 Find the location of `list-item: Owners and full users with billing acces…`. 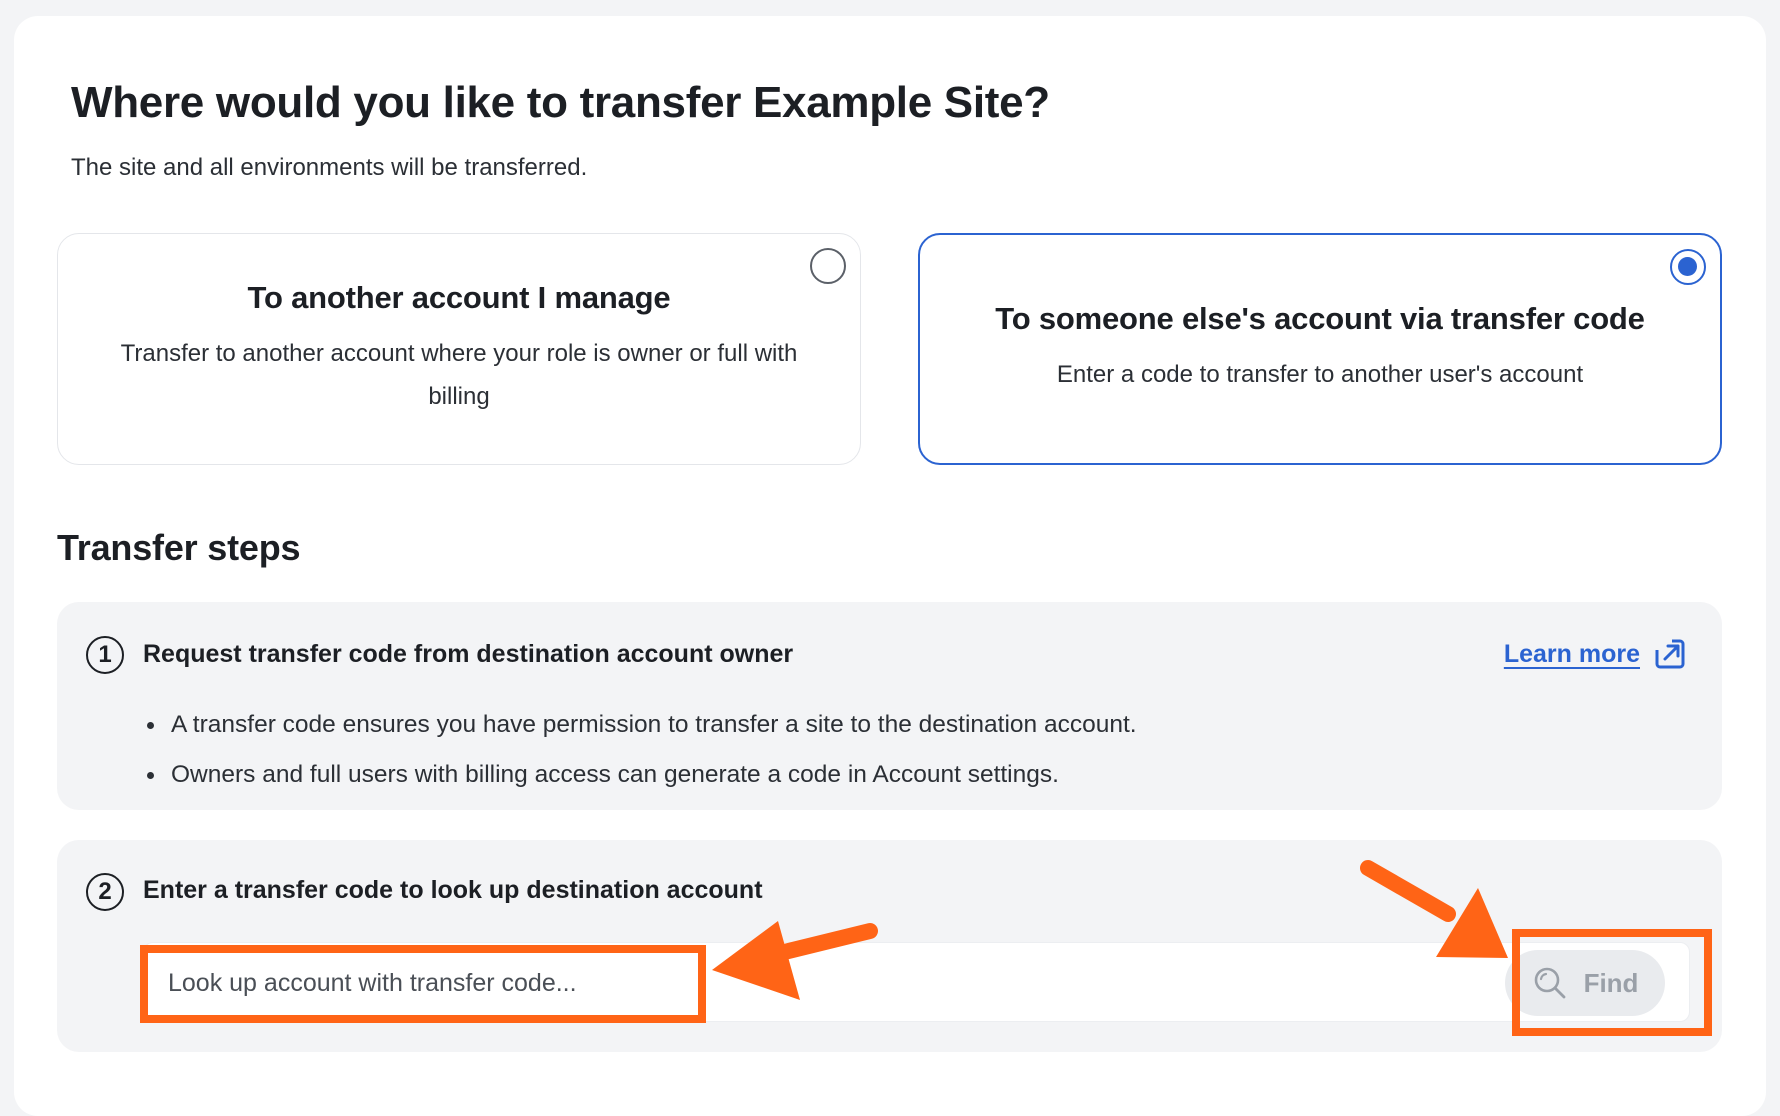

list-item: Owners and full users with billing acces… is located at coordinates (642, 775).